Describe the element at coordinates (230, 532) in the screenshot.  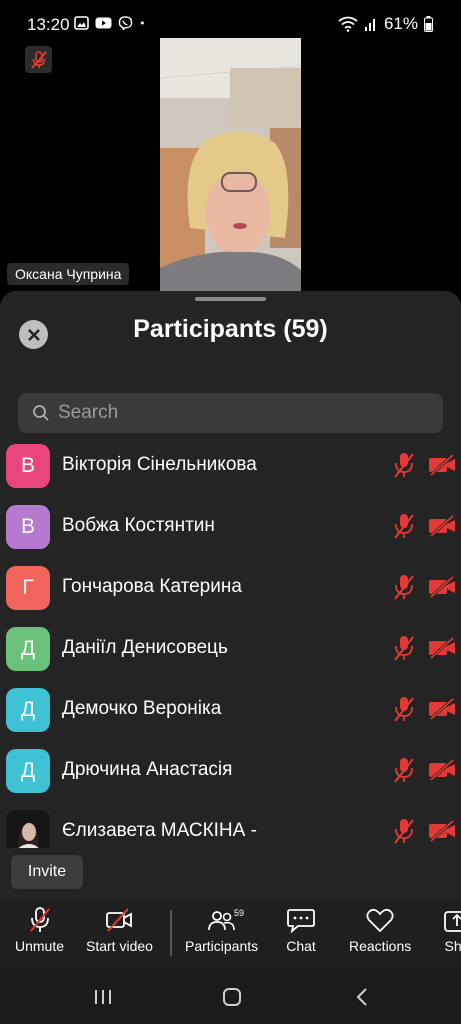
I see `participant-row: В Вобжа Костянтин` at that location.